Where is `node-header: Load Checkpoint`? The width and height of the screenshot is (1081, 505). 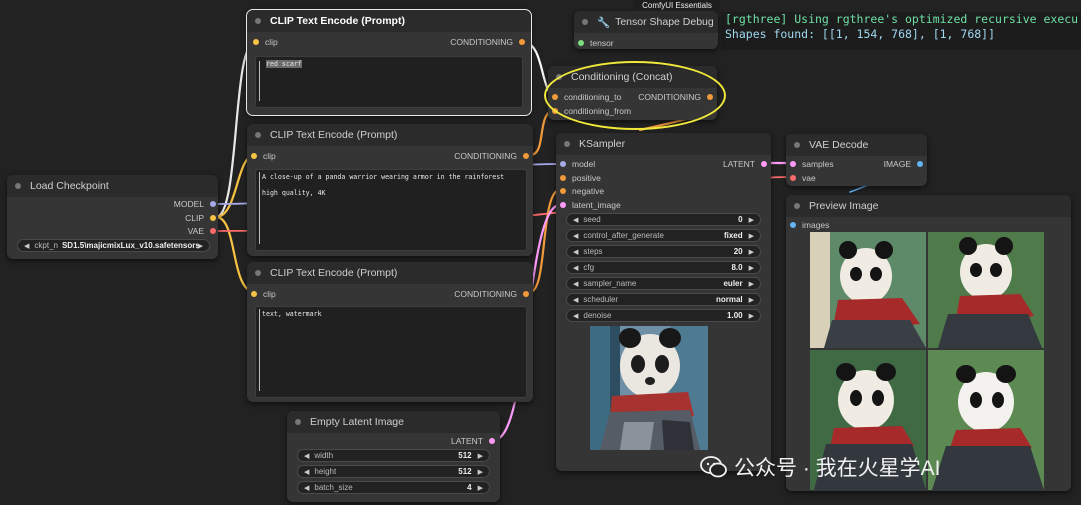
node-header: Load Checkpoint is located at coordinates (112, 186).